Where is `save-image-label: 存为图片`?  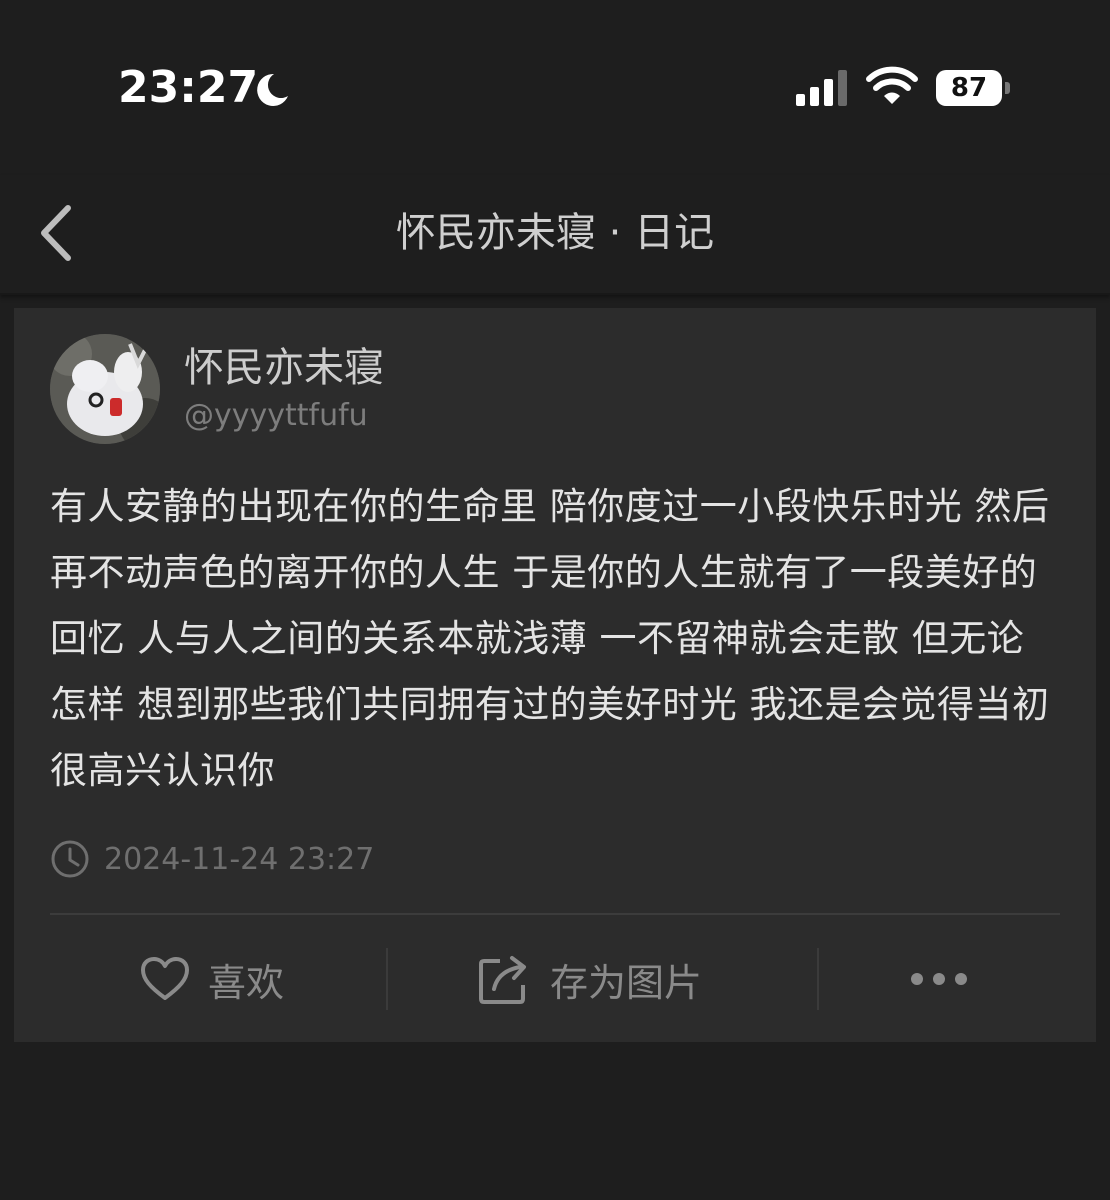
save-image-label: 存为图片 is located at coordinates (626, 982).